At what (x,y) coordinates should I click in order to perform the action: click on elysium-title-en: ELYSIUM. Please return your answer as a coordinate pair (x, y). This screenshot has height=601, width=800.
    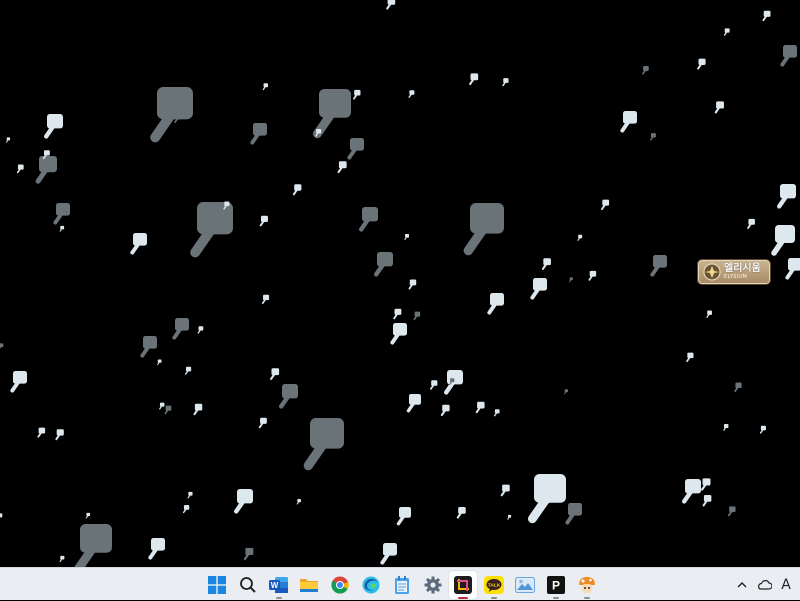
    Looking at the image, I should click on (736, 277).